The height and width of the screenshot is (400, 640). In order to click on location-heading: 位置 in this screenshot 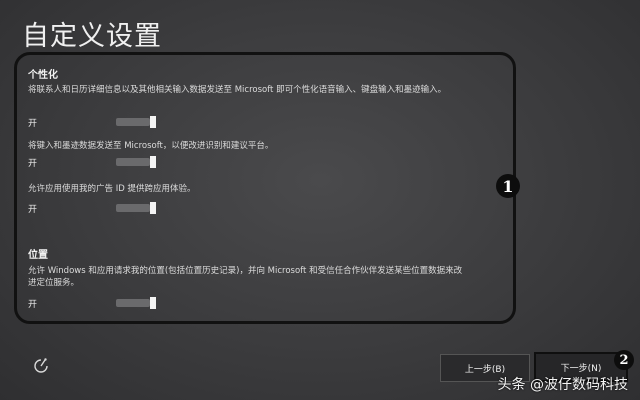, I will do `click(38, 255)`.